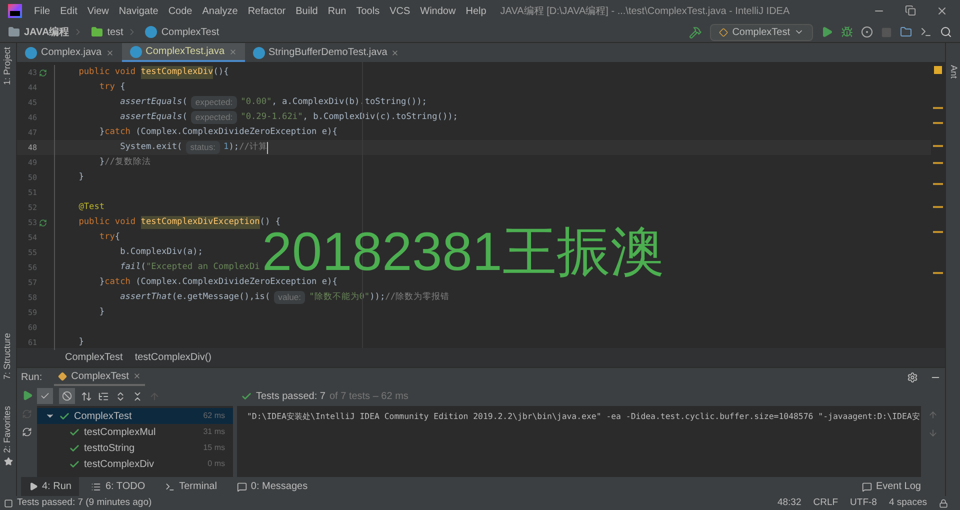  I want to click on breadcrumb-item: testComplexDiv(), so click(173, 357).